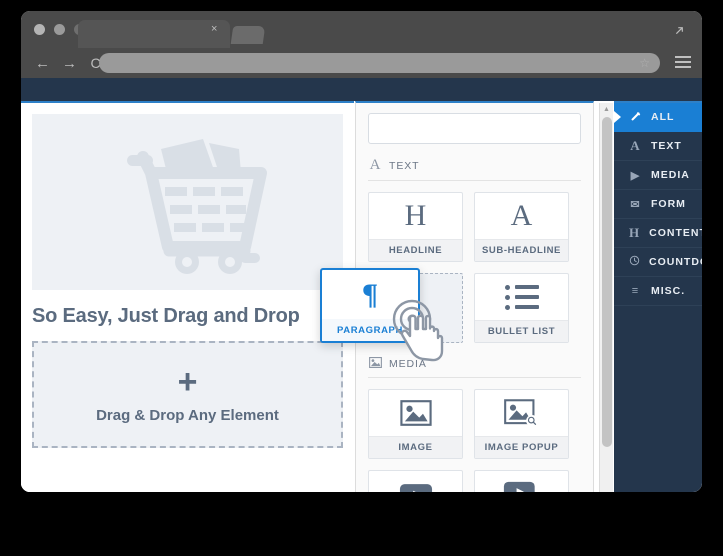  I want to click on image-icon, so click(415, 413).